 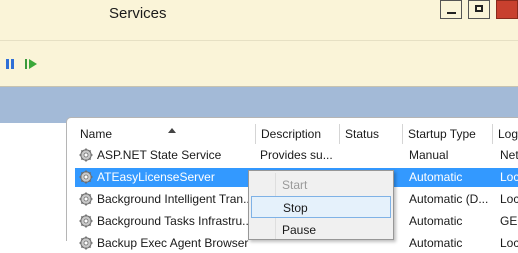 I want to click on header-startup-type: Startup Type, so click(x=448, y=134).